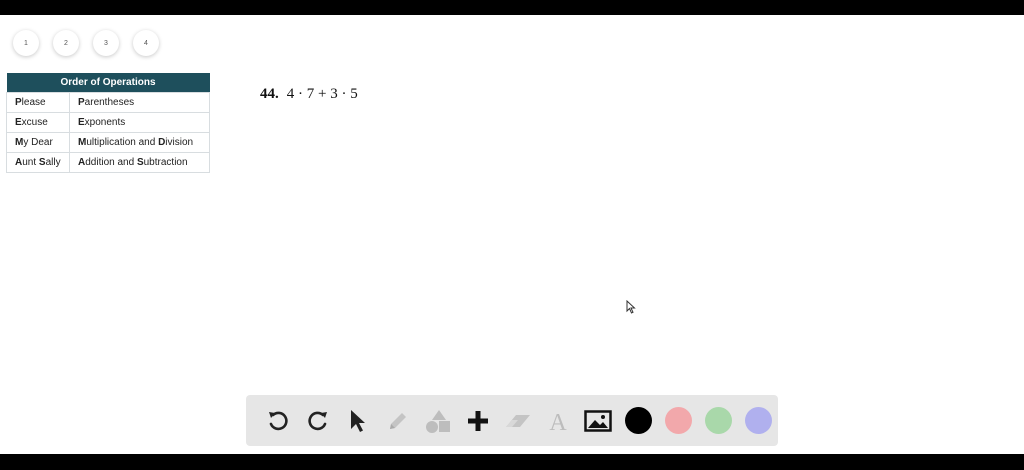 Image resolution: width=1024 pixels, height=470 pixels. I want to click on text-icon: A, so click(558, 421).